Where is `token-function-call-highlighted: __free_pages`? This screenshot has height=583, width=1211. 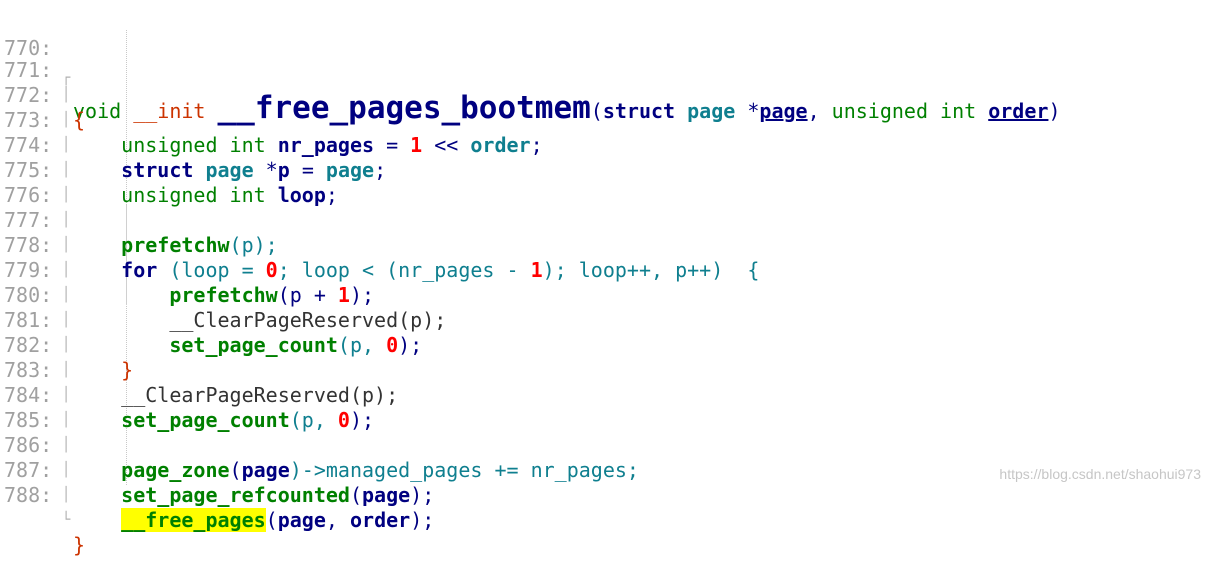 token-function-call-highlighted: __free_pages is located at coordinates (193, 520).